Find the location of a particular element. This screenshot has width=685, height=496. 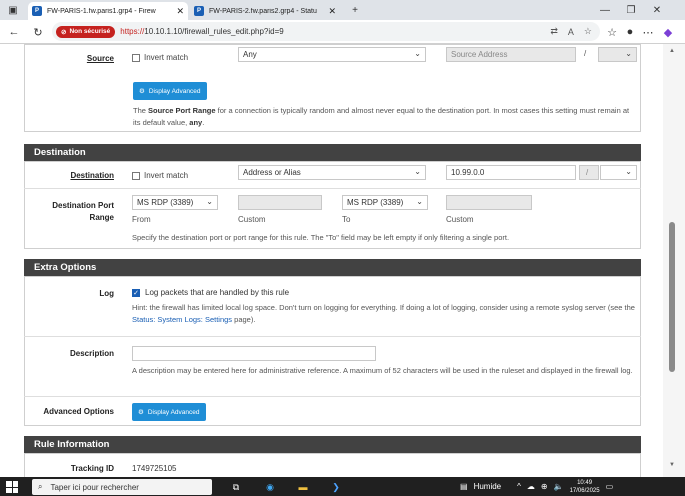

port-from-custom-input is located at coordinates (280, 202).